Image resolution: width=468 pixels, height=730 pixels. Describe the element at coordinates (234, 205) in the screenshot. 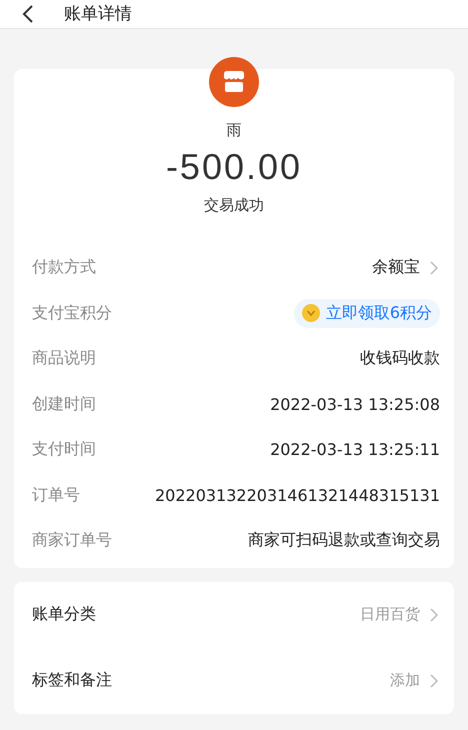

I see `status-text: 交易成功` at that location.